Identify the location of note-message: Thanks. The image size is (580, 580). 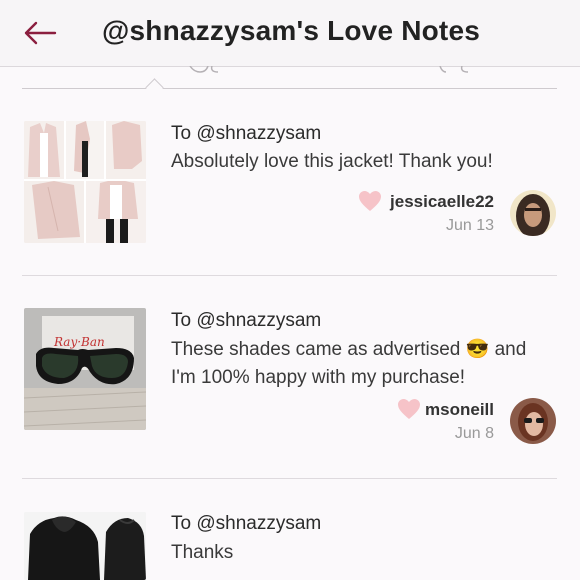
(202, 552).